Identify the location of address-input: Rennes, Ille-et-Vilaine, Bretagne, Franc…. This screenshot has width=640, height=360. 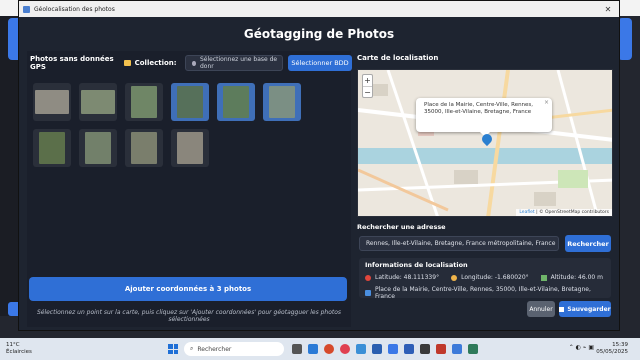
(459, 243).